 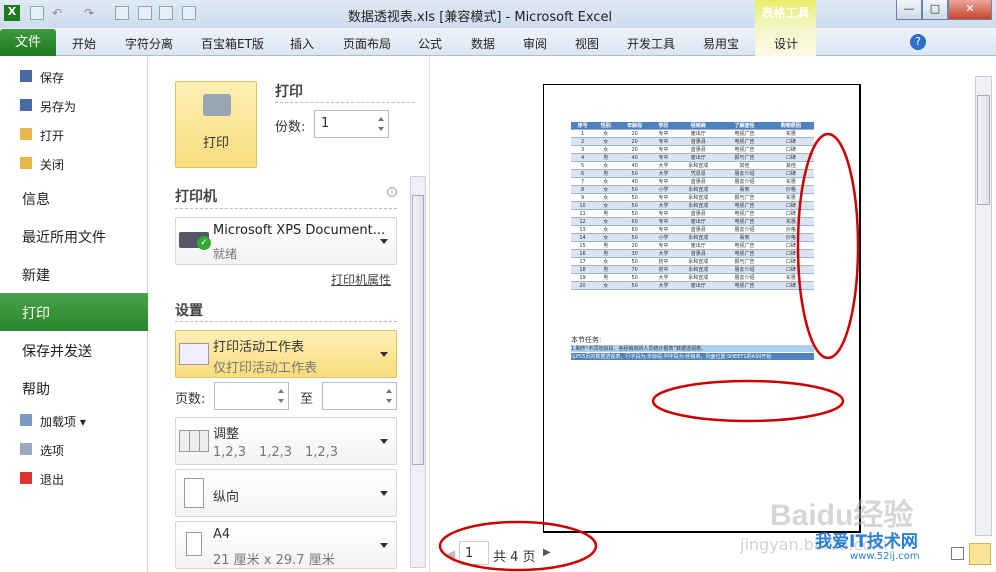 What do you see at coordinates (634, 150) in the screenshot?
I see `preview-cell: 20` at bounding box center [634, 150].